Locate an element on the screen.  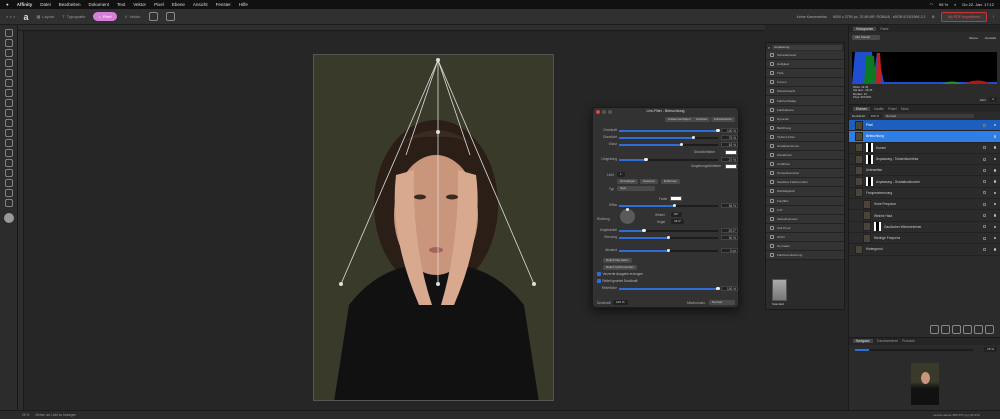
hand-tool-icon is located at coordinates (8, 183).